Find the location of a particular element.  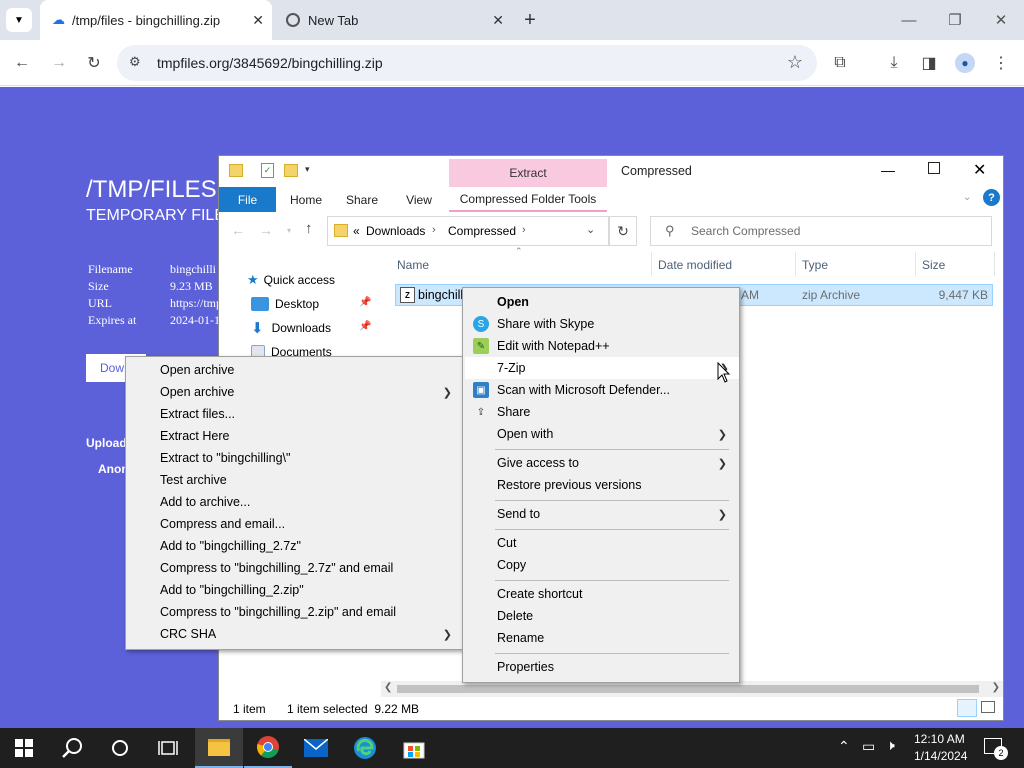

menu-item-add-to-7z: Add to "bingchilling_2.7z" is located at coordinates (295, 546).